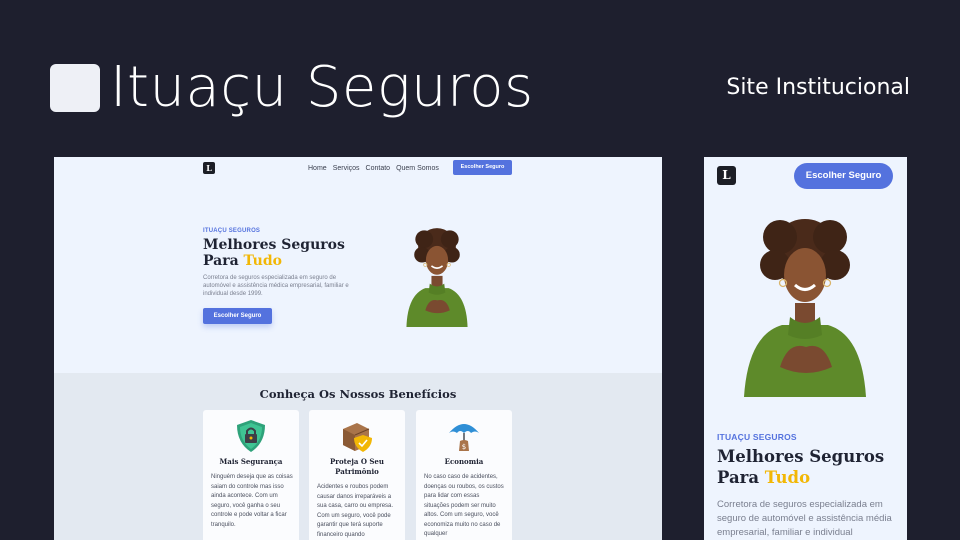  Describe the element at coordinates (482, 167) in the screenshot. I see `nav-cta-button: Escolher Seguro` at that location.